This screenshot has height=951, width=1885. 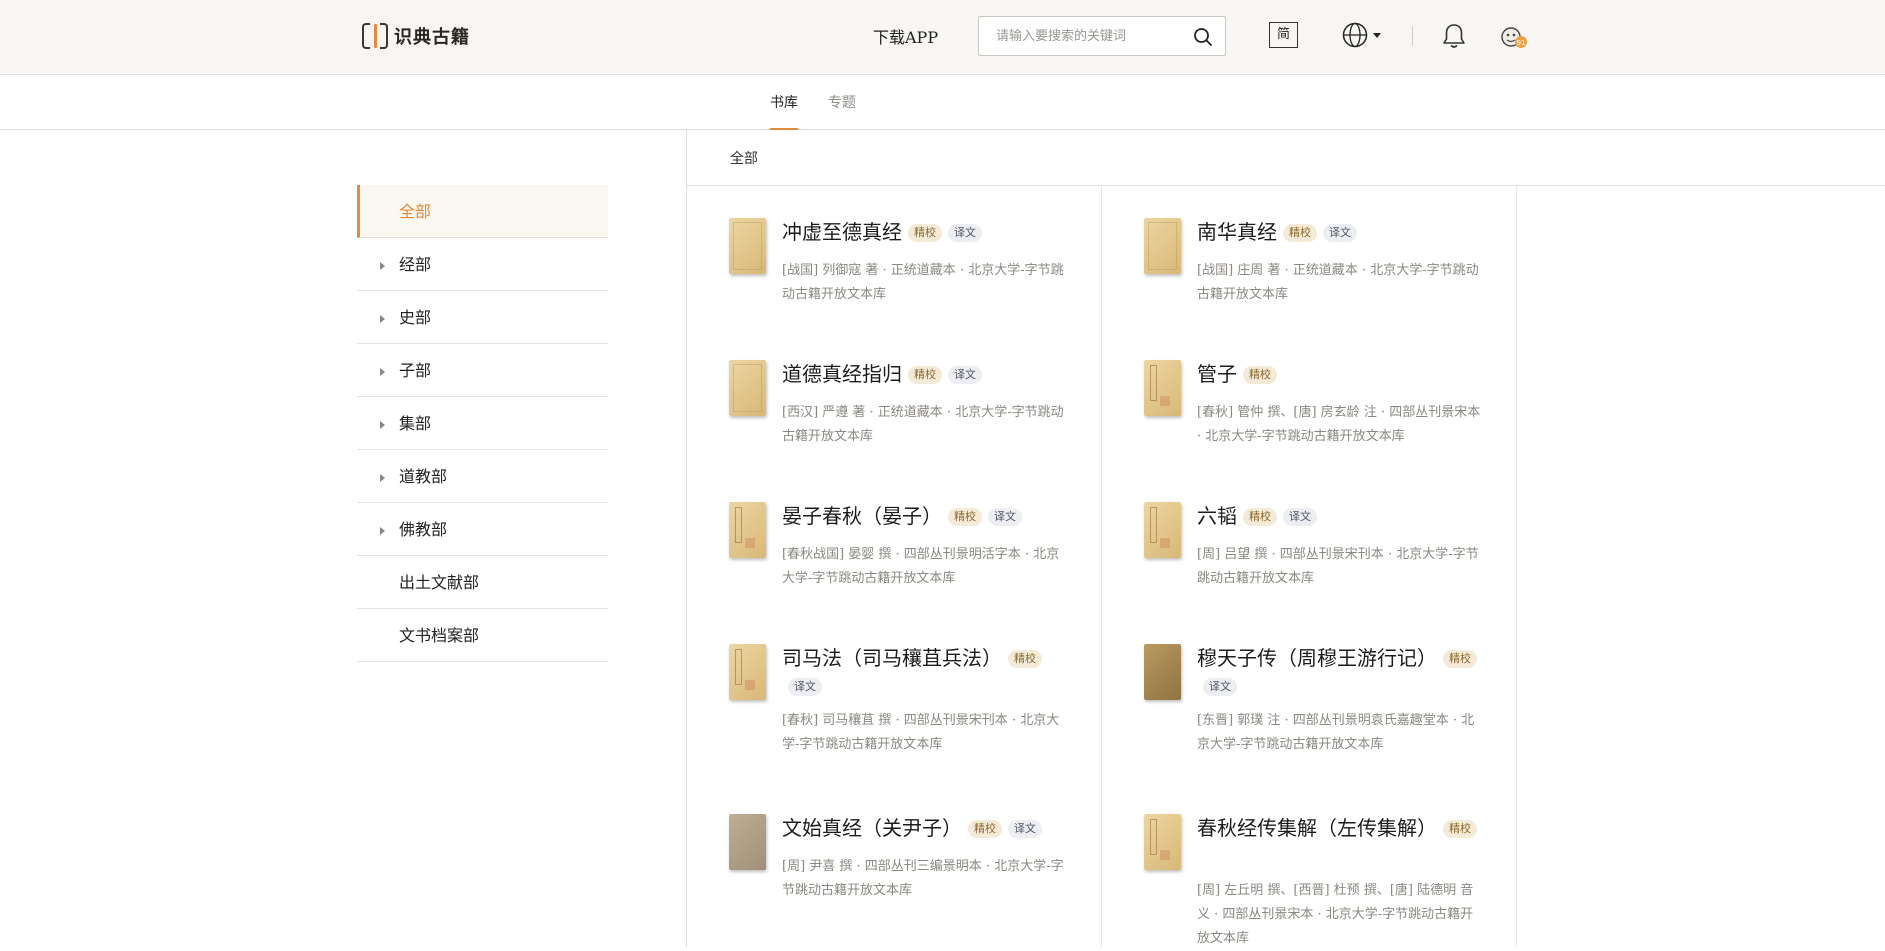 What do you see at coordinates (482, 582) in the screenshot?
I see `sidebar-item-excavated: 出土文献部` at bounding box center [482, 582].